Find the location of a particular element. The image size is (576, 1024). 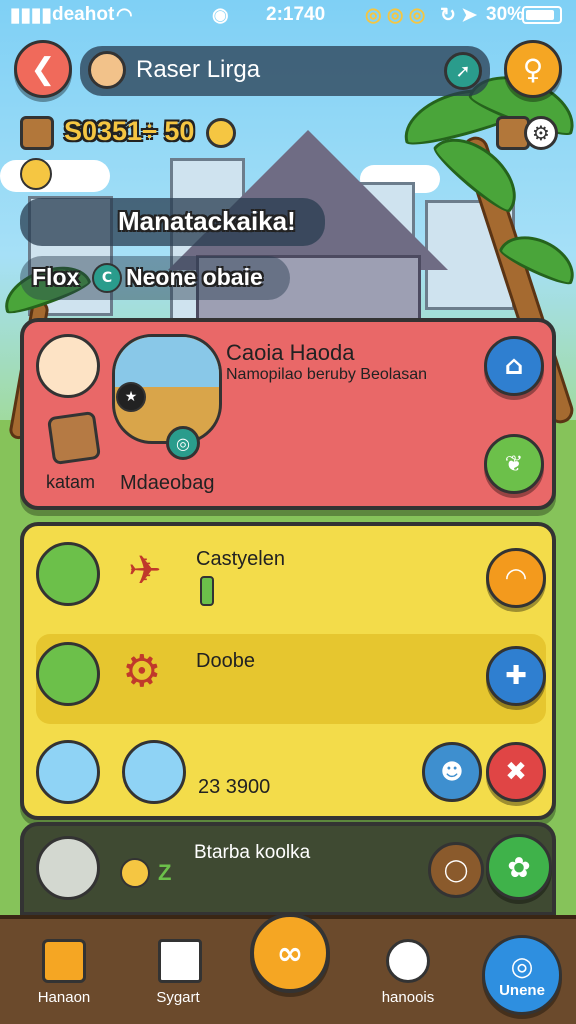

leaf-icon: ❦ is located at coordinates (514, 464).